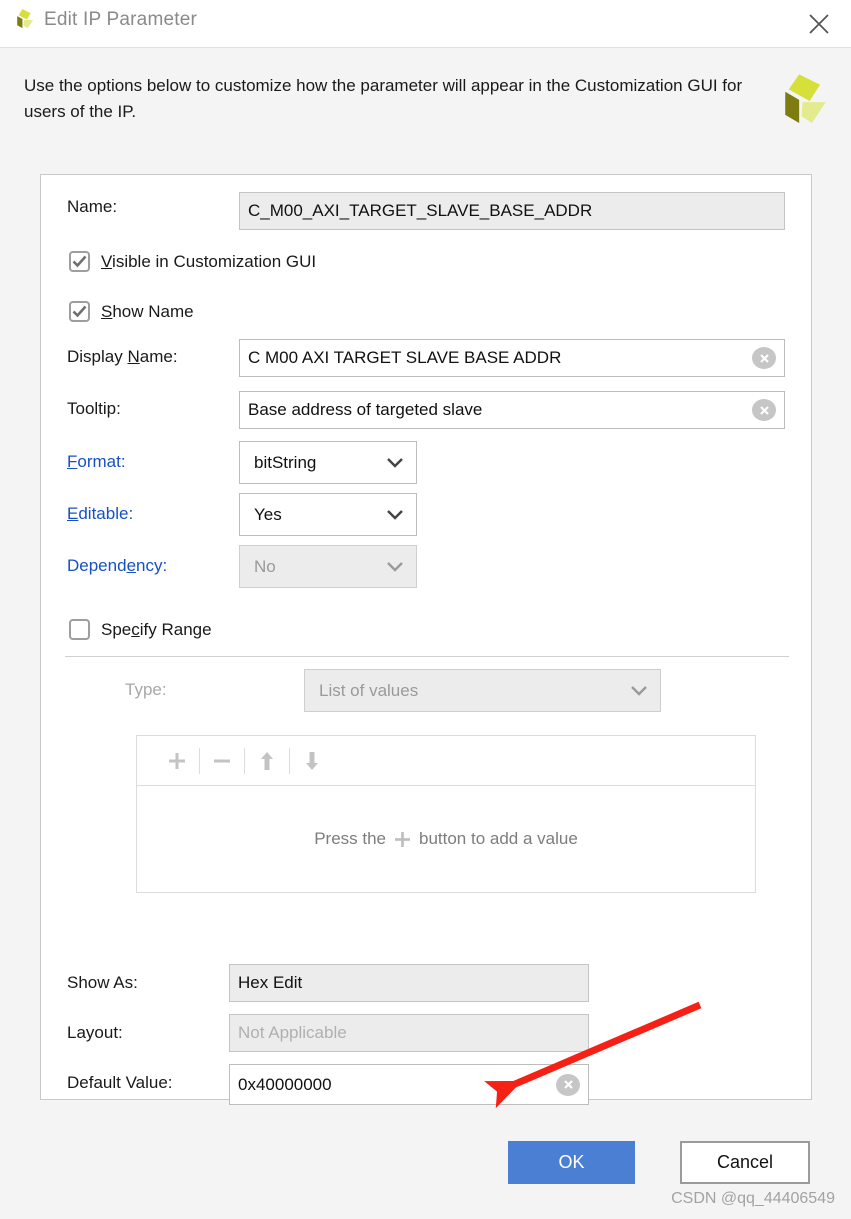 The image size is (851, 1219). I want to click on show-as-label: Show As:, so click(102, 982).